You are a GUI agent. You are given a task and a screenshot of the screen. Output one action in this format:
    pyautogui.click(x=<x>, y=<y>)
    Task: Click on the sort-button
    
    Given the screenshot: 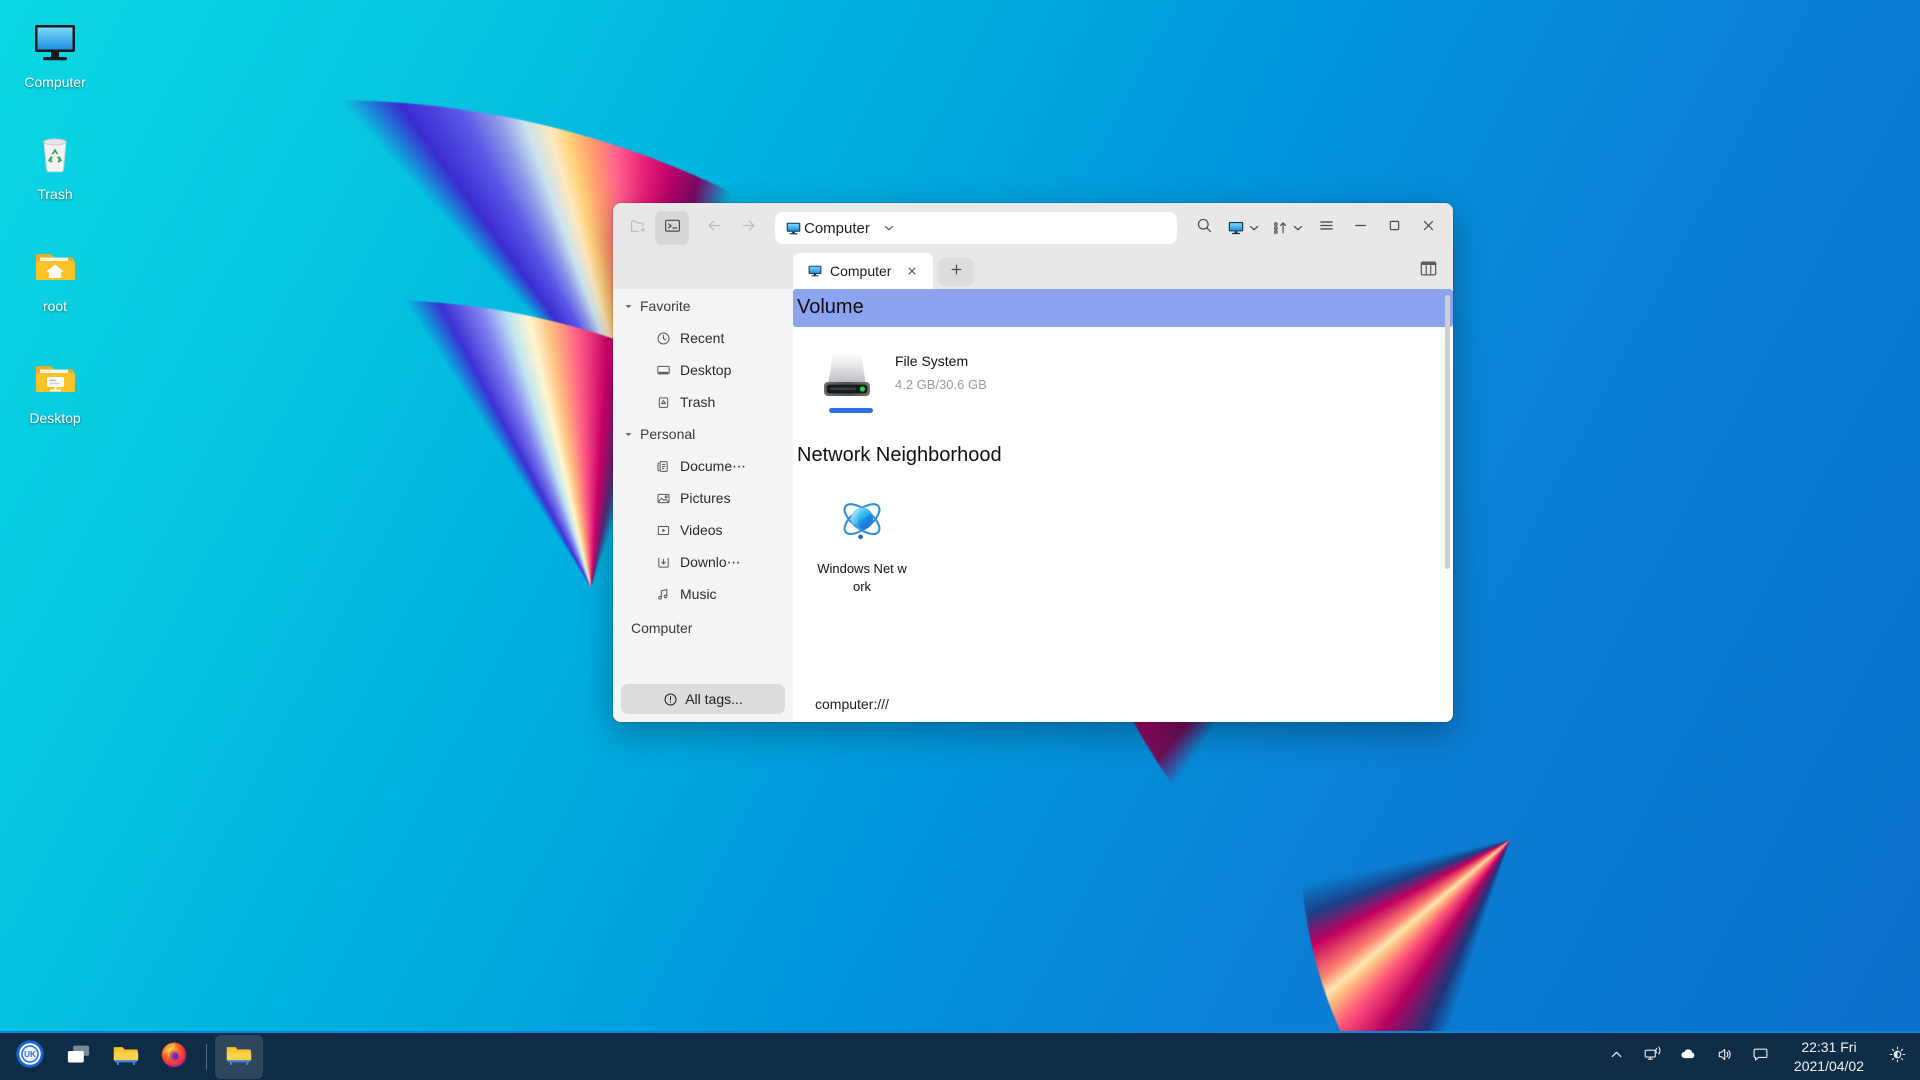 What is the action you would take?
    pyautogui.click(x=1287, y=228)
    